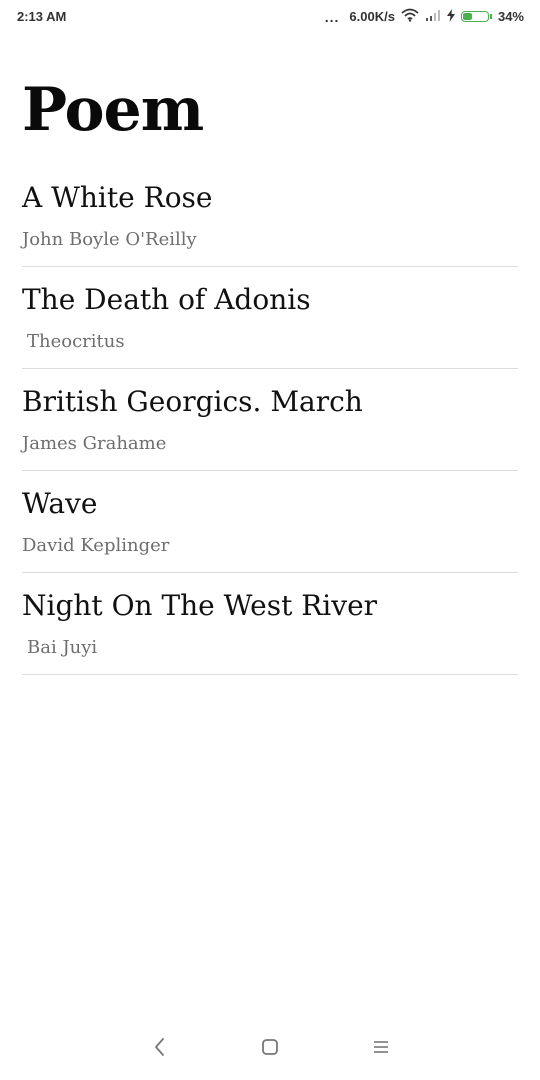 The image size is (540, 1080). What do you see at coordinates (94, 443) in the screenshot?
I see `poem-author: James Grahame` at bounding box center [94, 443].